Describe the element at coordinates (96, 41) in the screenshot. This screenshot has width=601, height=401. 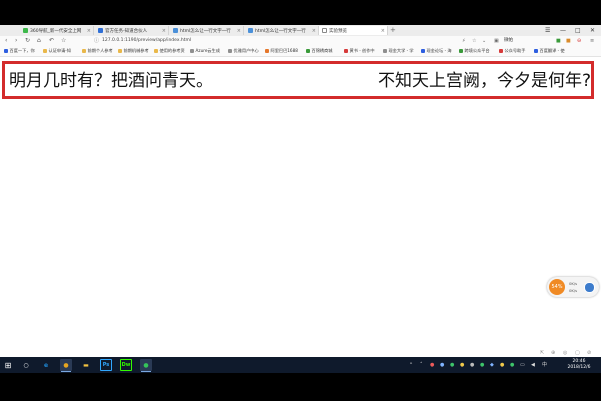
I see `page-info-icon: ⓘ` at that location.